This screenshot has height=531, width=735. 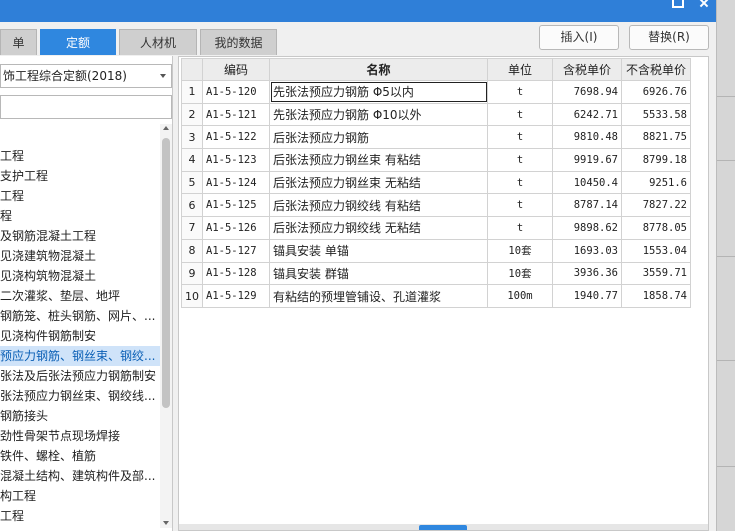 What do you see at coordinates (80, 296) in the screenshot?
I see `tree-item: 二次灌浆、垫层、地坪` at bounding box center [80, 296].